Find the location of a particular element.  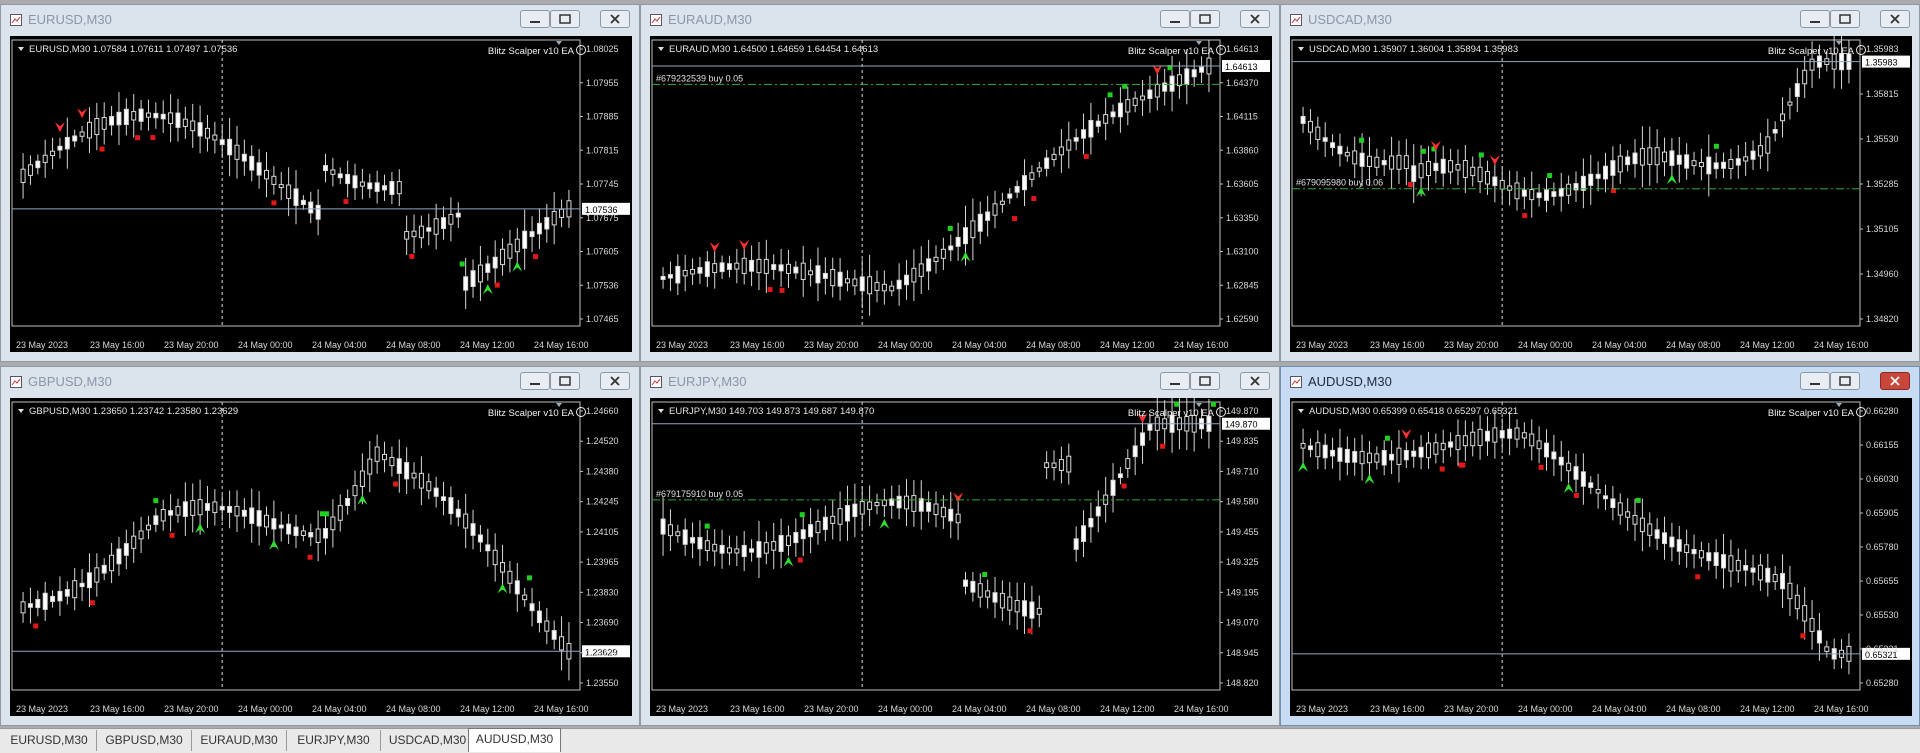

window-titlebar: GBPUSD,M30 is located at coordinates (320, 382).